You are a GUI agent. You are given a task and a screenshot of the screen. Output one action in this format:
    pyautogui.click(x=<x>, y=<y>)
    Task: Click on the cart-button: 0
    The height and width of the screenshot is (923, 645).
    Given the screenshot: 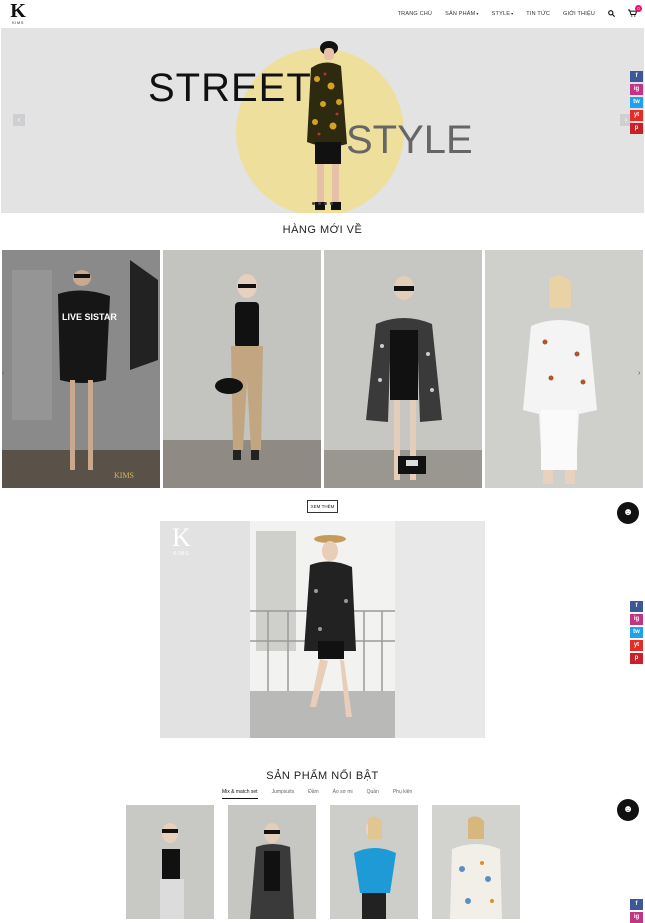 What is the action you would take?
    pyautogui.click(x=635, y=12)
    